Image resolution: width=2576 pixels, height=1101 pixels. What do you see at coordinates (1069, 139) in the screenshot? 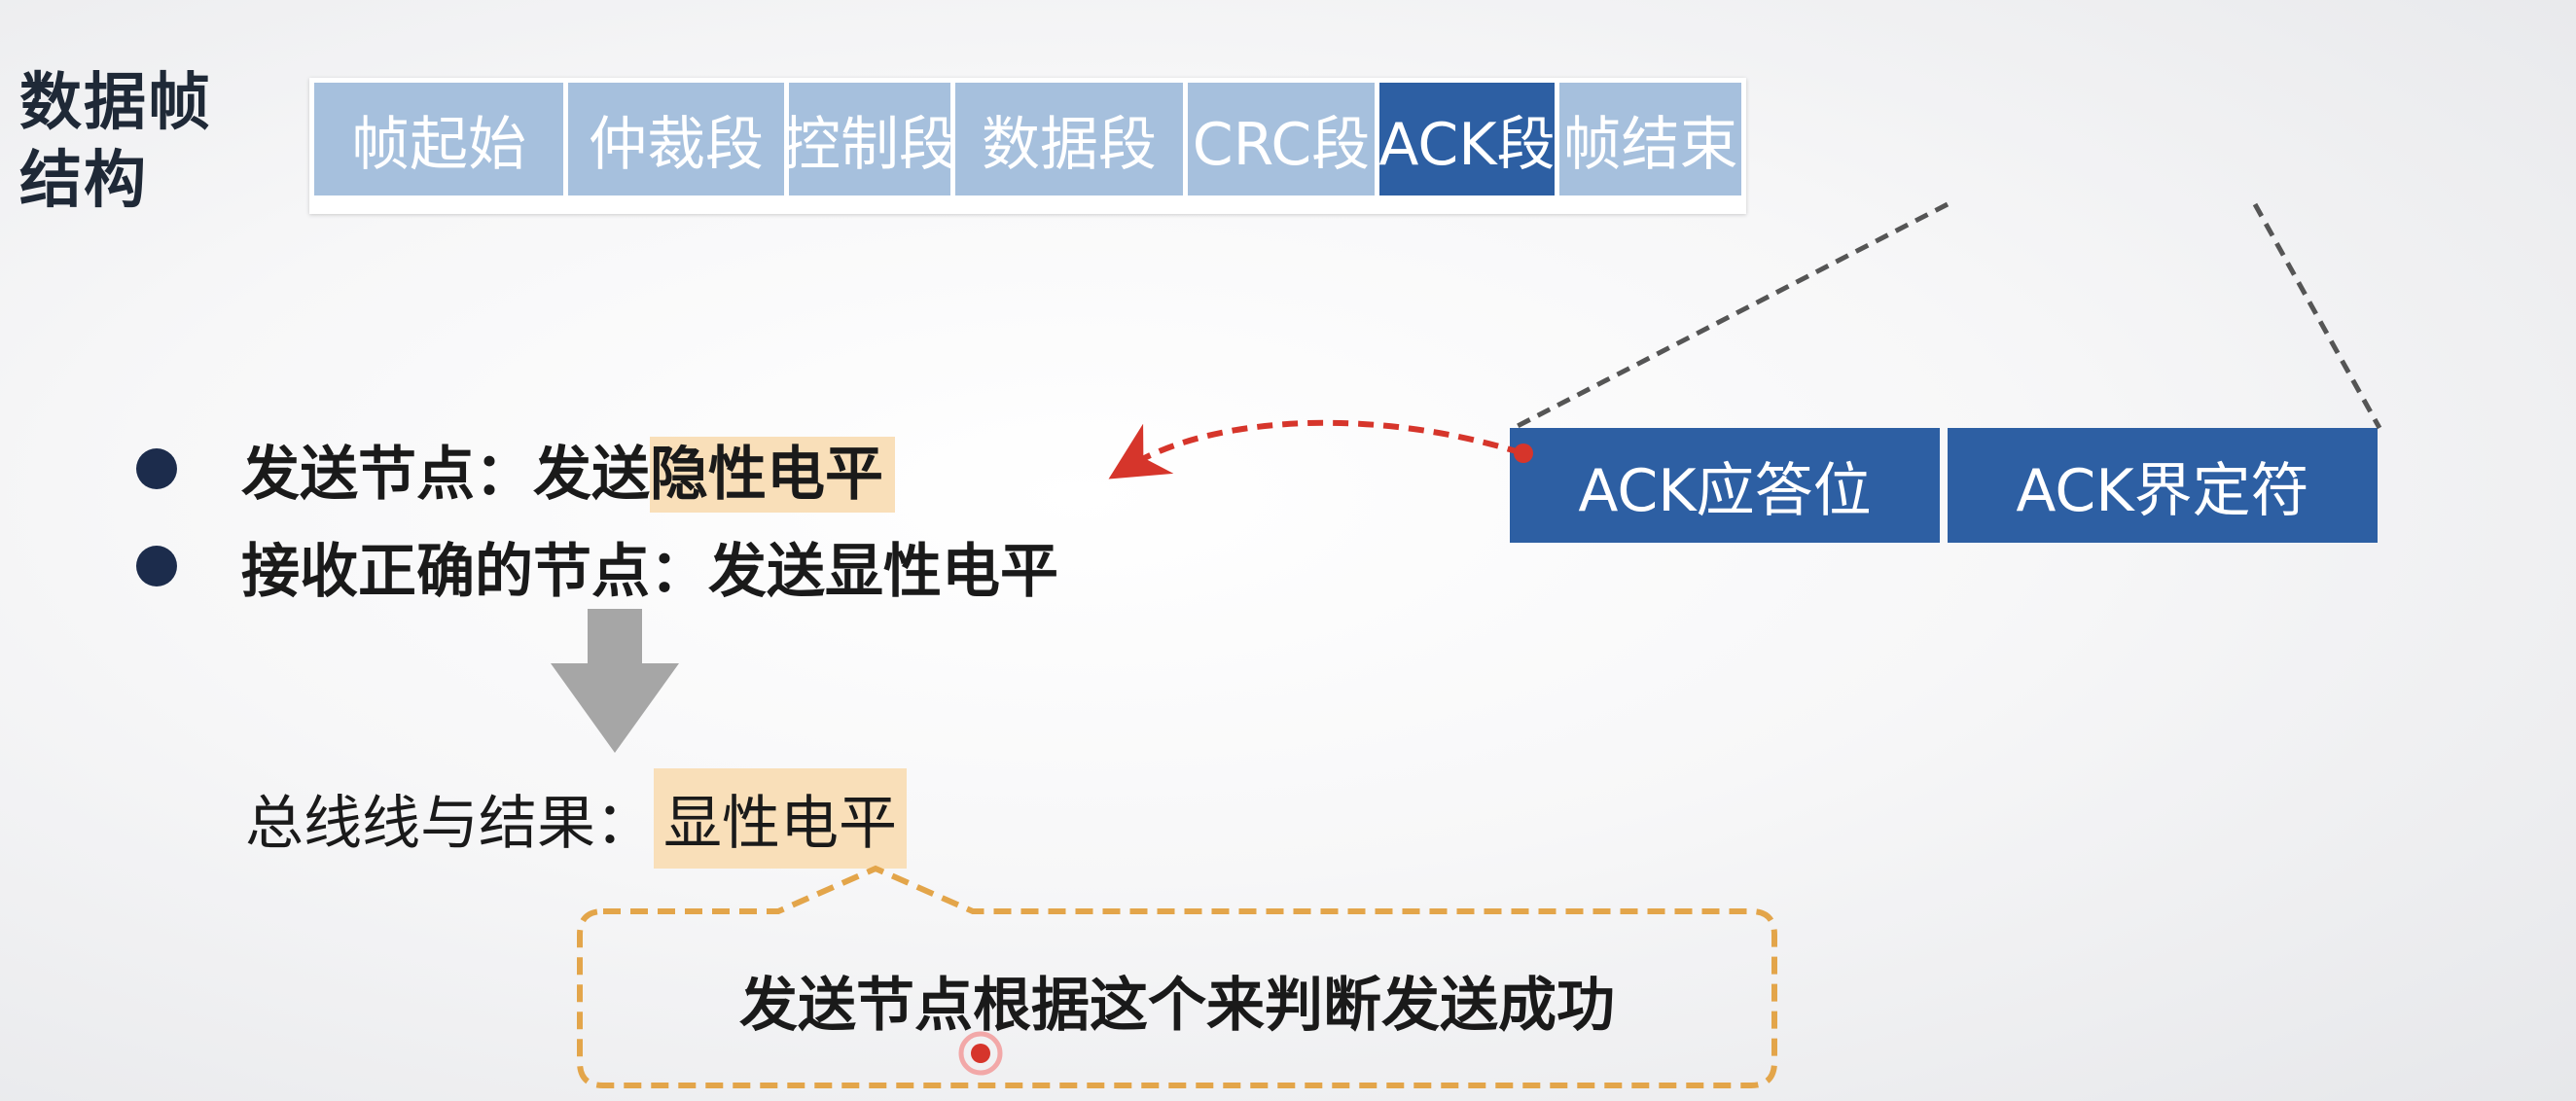
I see `segment-data: 数据段` at bounding box center [1069, 139].